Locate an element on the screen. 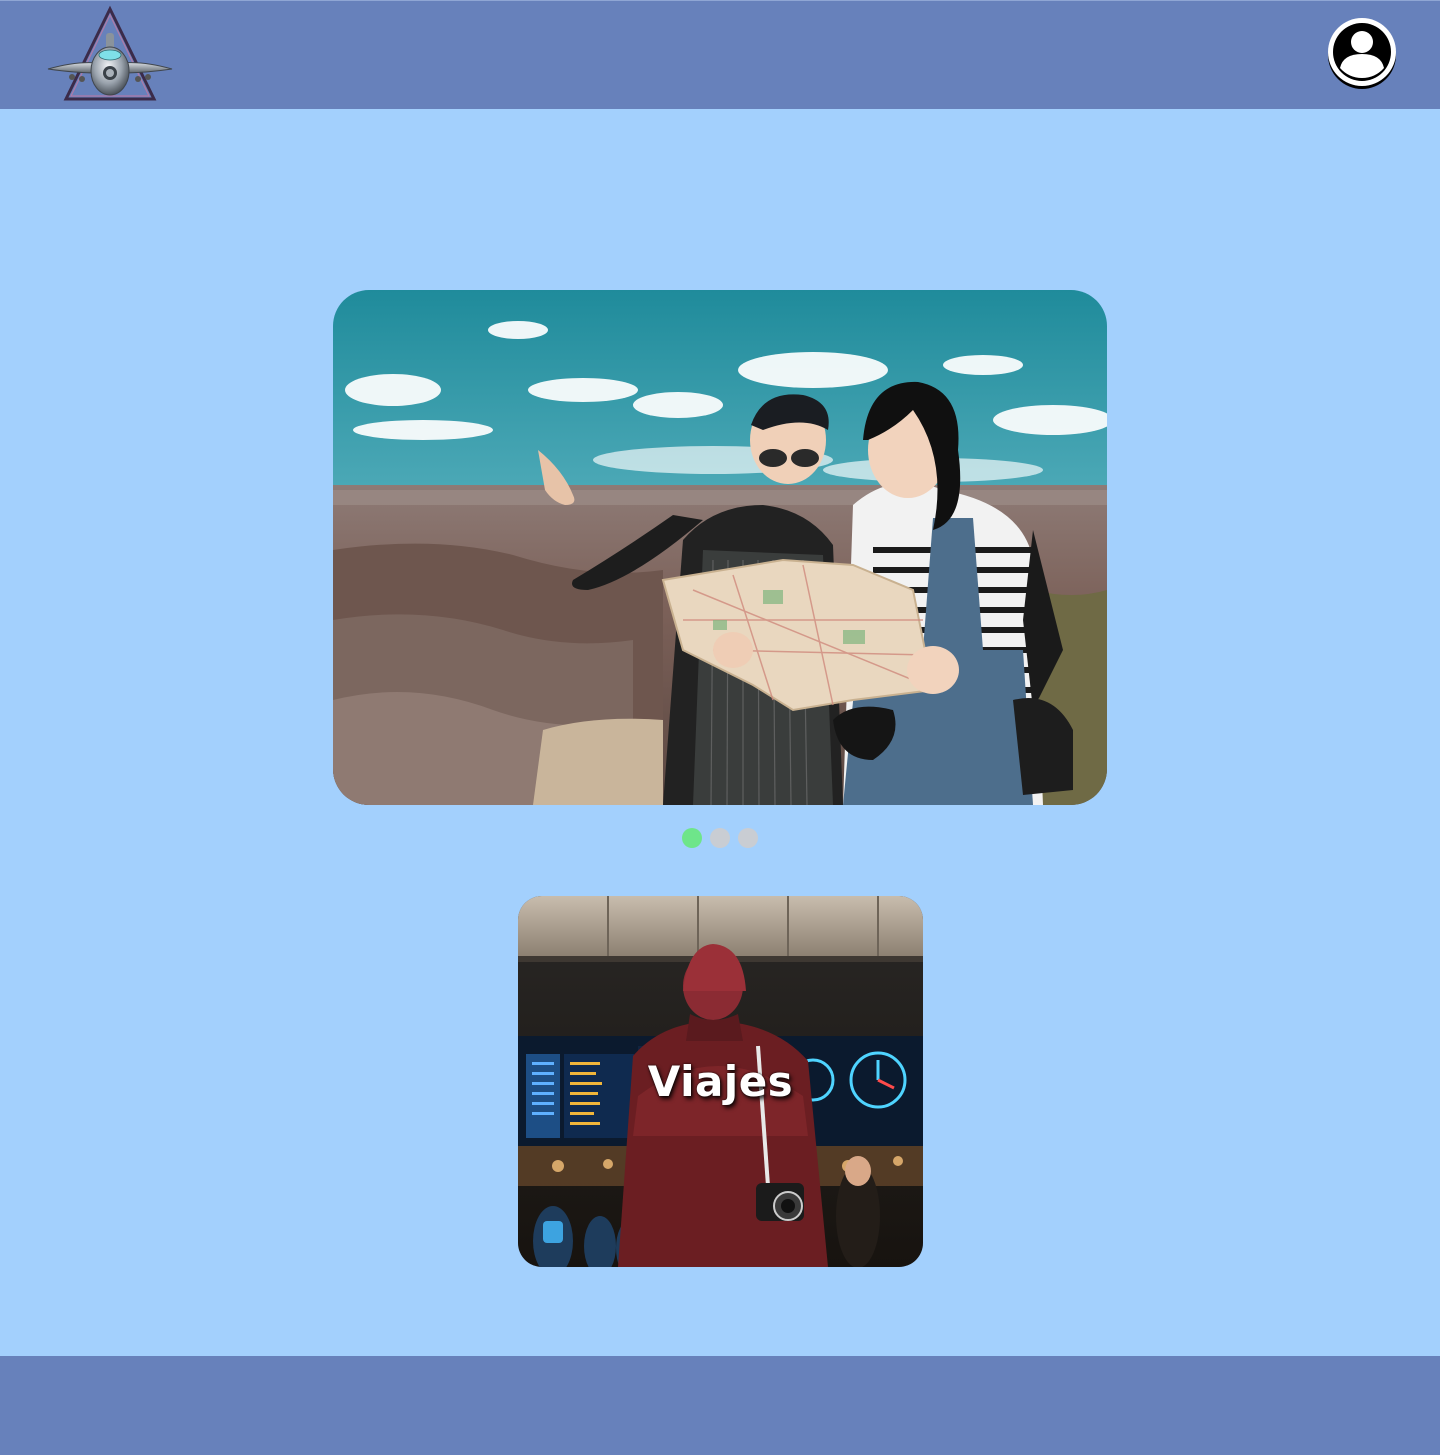 Image resolution: width=1440 pixels, height=1455 pixels. page-footer is located at coordinates (720, 1405).